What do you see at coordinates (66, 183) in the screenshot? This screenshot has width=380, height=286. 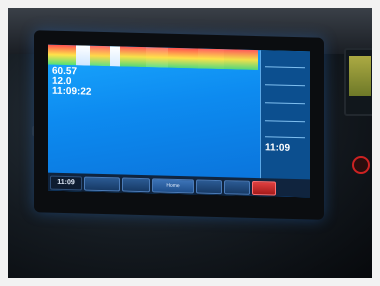 I see `clock-button: 11:09` at bounding box center [66, 183].